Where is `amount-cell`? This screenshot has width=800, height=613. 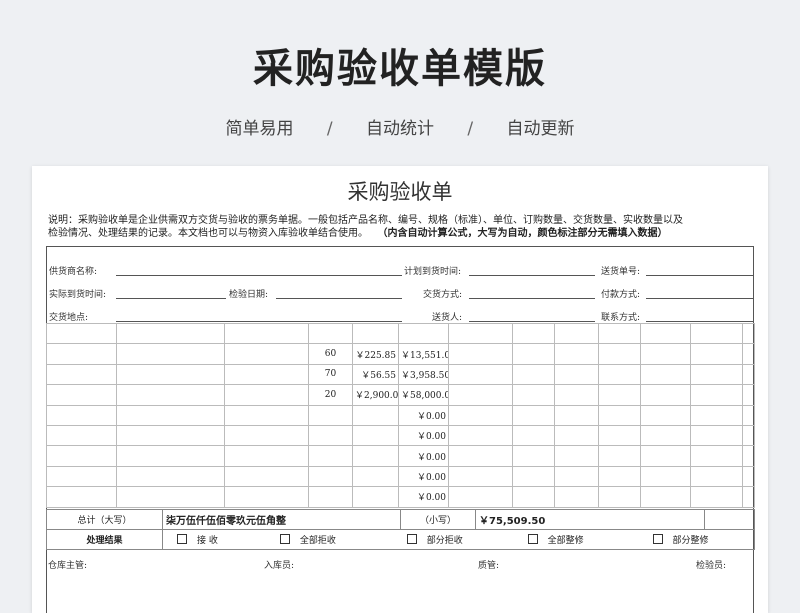 amount-cell is located at coordinates (423, 333).